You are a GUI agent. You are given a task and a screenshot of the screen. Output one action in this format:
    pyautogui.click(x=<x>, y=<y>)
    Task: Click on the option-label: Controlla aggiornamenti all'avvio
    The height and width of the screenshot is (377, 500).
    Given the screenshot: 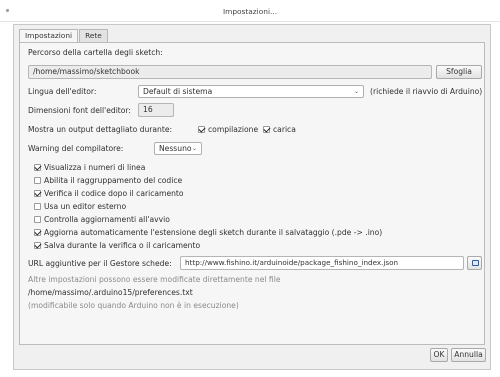 What is the action you would take?
    pyautogui.click(x=107, y=219)
    